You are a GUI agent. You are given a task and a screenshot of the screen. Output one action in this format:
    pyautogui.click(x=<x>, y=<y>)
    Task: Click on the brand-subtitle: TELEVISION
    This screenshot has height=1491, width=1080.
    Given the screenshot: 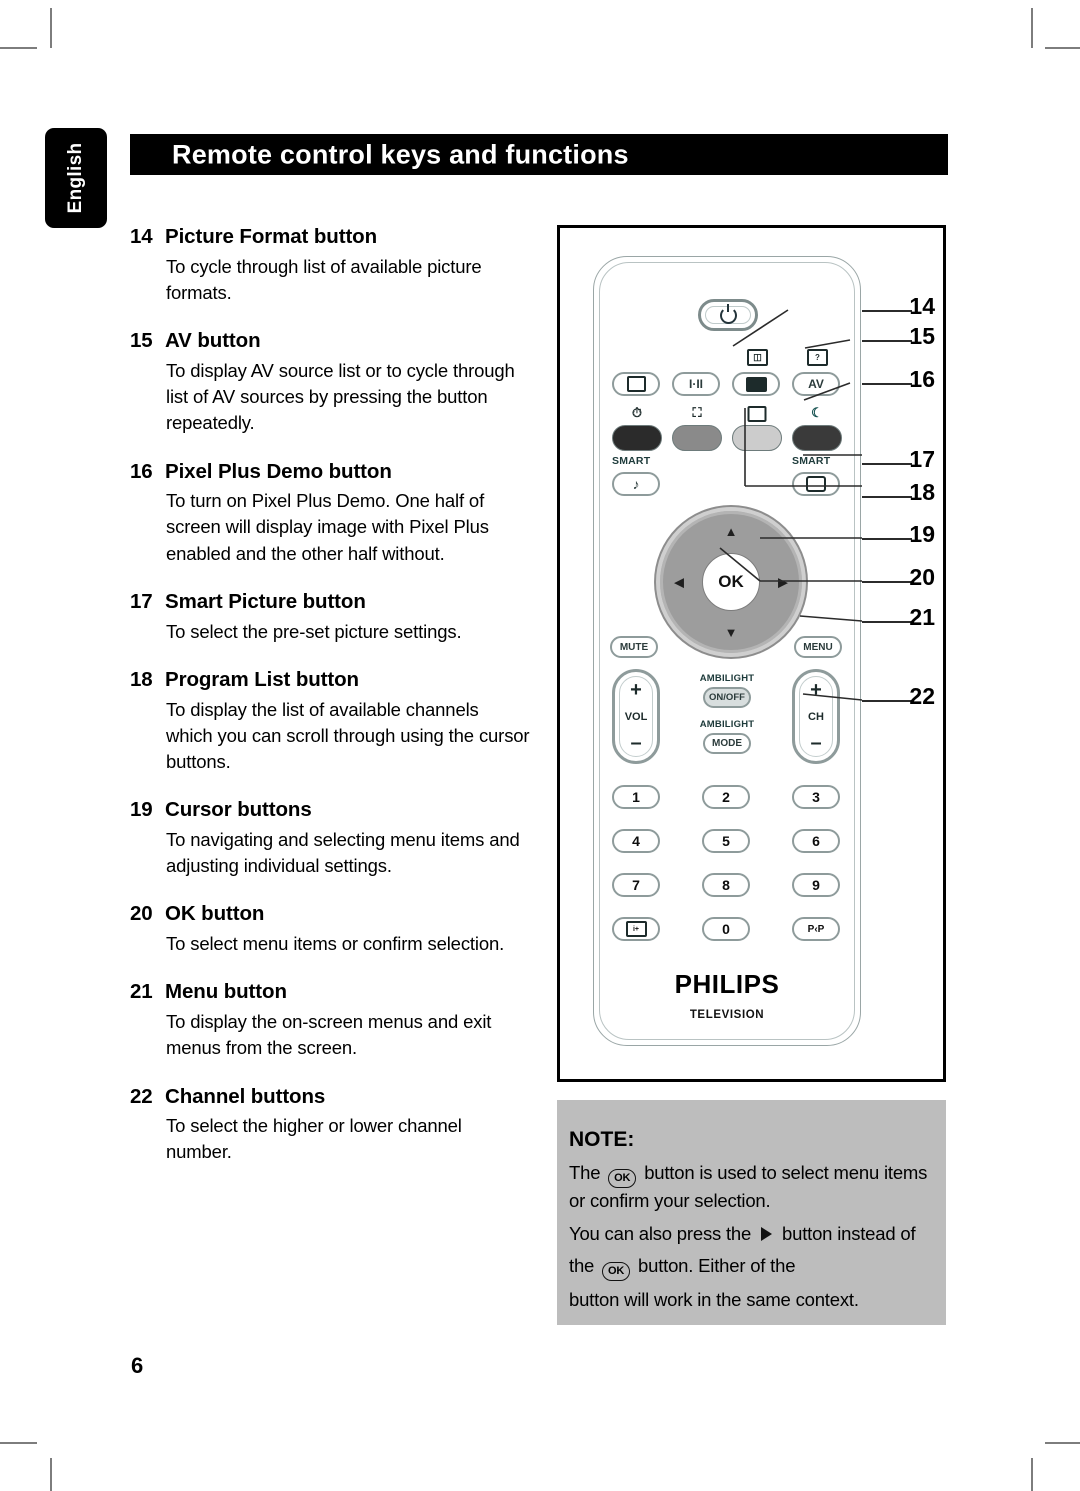 What is the action you would take?
    pyautogui.click(x=727, y=1015)
    